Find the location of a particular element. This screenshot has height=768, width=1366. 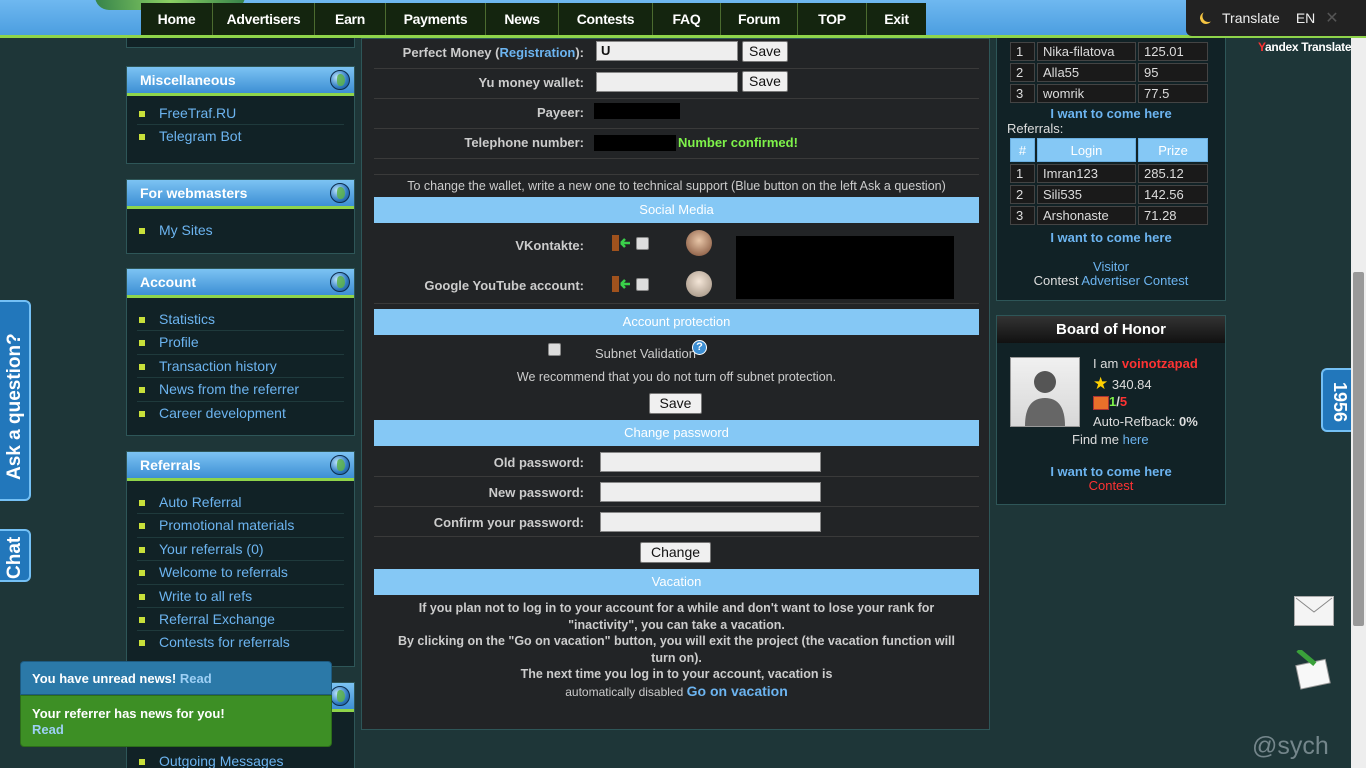

table-row: 1 Imran123 285.12 is located at coordinates (1109, 173).